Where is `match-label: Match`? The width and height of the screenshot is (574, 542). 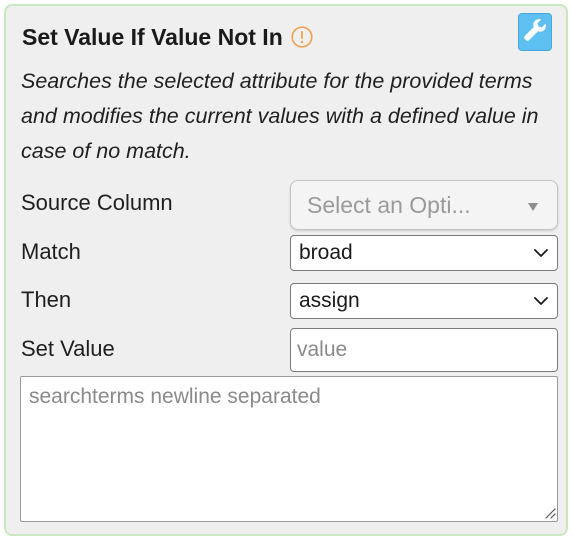
match-label: Match is located at coordinates (51, 251).